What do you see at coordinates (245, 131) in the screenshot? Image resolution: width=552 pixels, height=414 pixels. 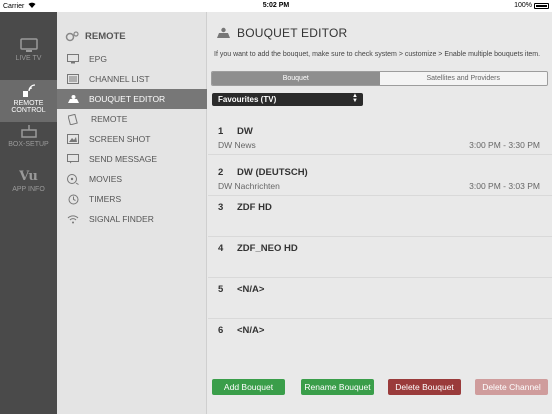 I see `channel-name: DW` at bounding box center [245, 131].